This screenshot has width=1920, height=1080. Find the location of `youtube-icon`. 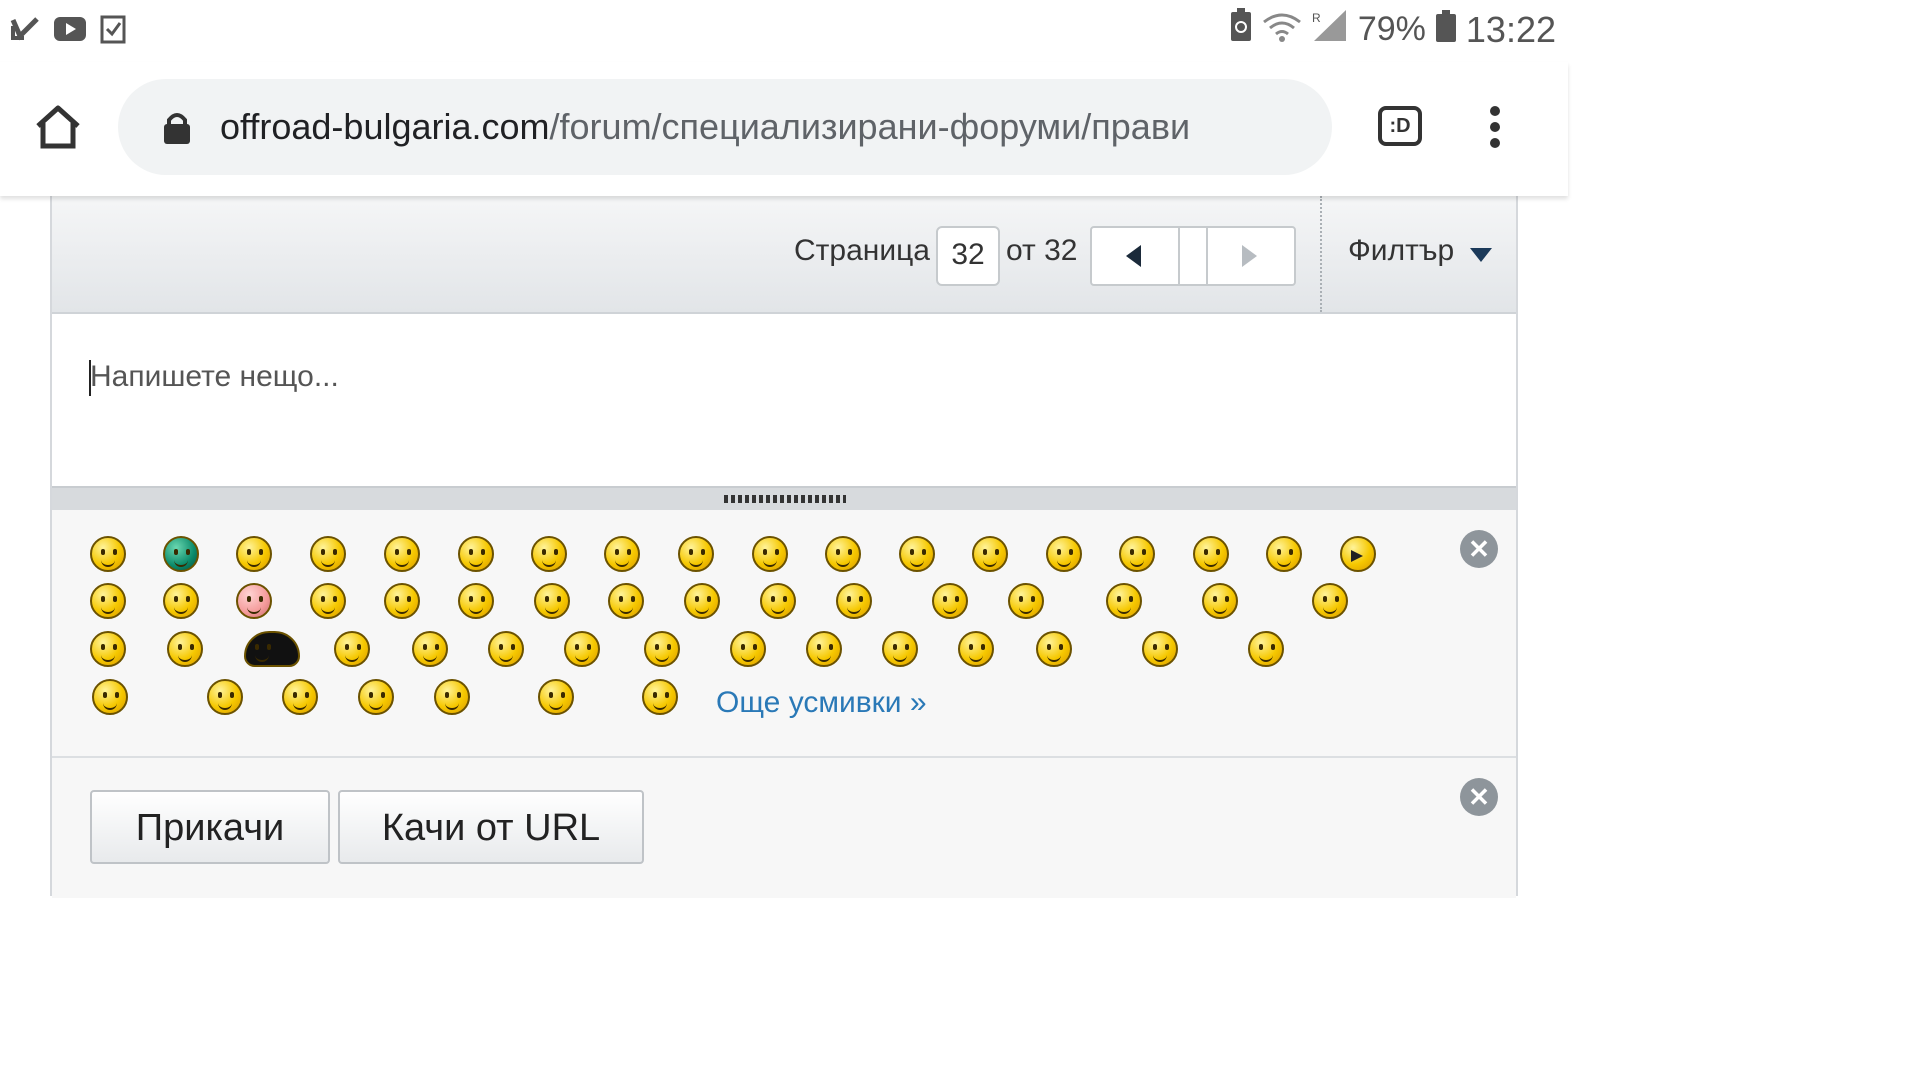

youtube-icon is located at coordinates (70, 29).